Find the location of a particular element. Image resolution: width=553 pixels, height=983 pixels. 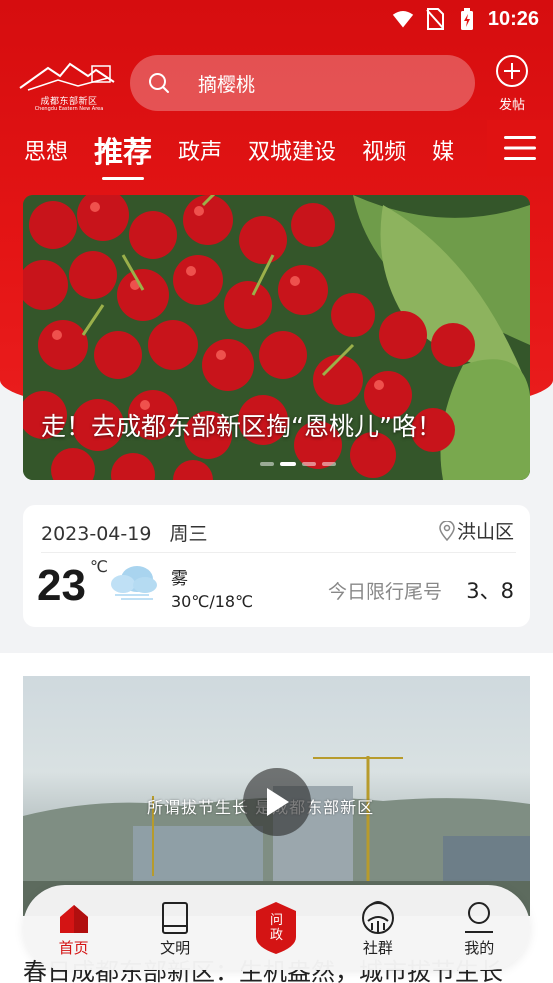

add-circle-icon is located at coordinates (512, 71).